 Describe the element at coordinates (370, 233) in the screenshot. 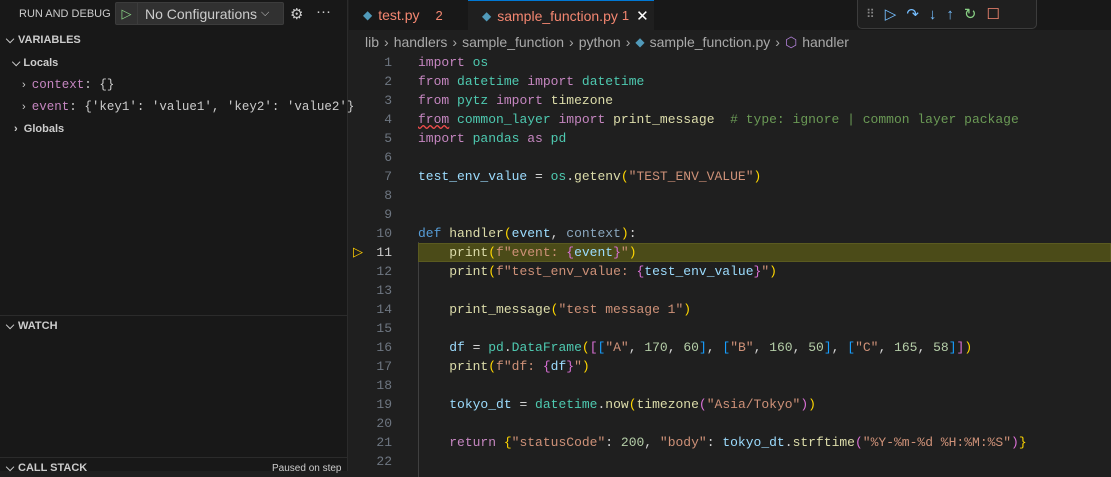

I see `line-number: 10` at that location.